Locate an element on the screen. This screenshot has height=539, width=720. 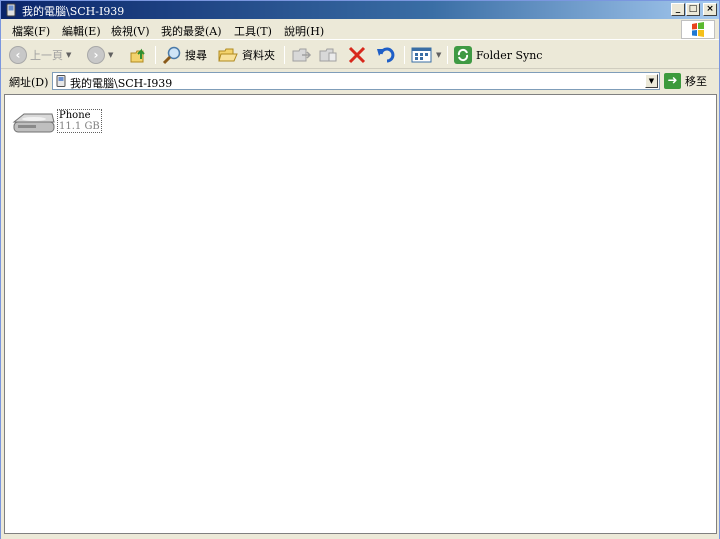
copy-to-icon is located at coordinates (328, 55).